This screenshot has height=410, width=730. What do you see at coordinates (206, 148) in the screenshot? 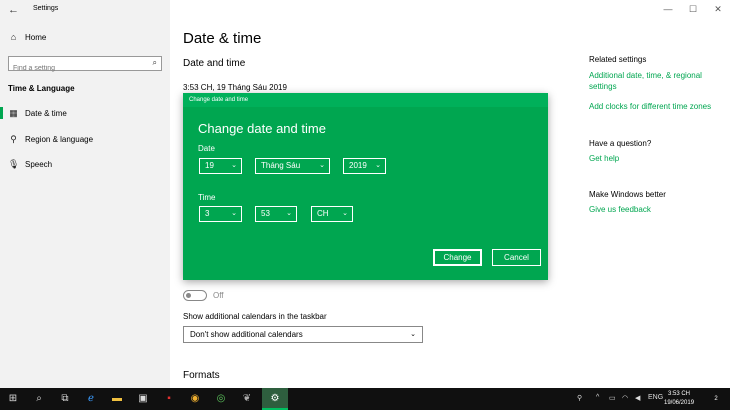
I see `date-label: Date` at bounding box center [206, 148].